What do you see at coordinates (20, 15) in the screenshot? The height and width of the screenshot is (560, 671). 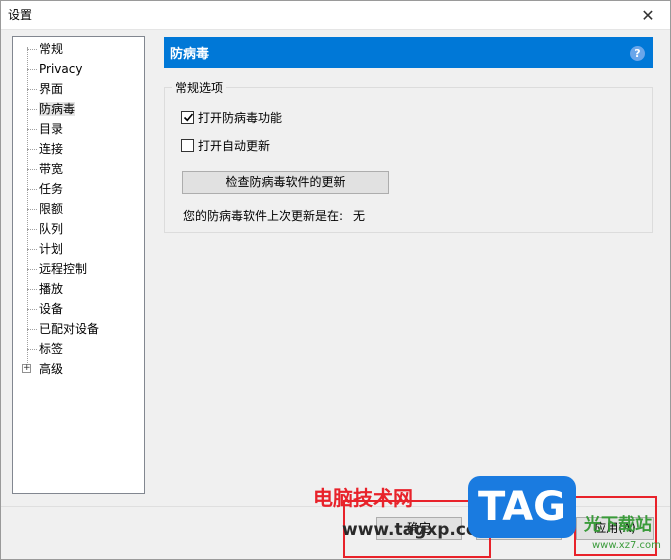 I see `window-title: 设置` at bounding box center [20, 15].